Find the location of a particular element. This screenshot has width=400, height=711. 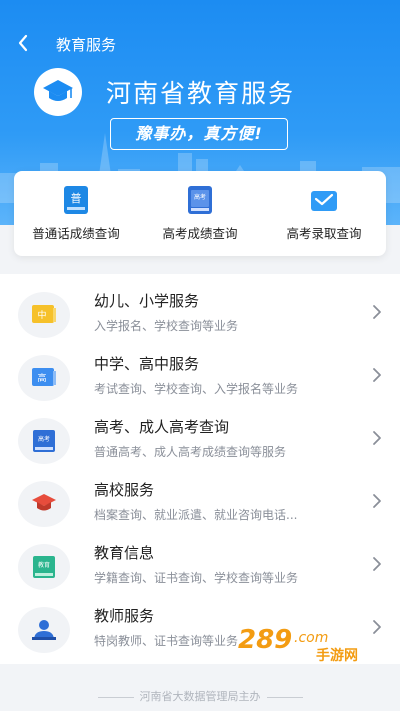

quick-item-gaokao-score: 高考 高考成绩查询 is located at coordinates (200, 213).